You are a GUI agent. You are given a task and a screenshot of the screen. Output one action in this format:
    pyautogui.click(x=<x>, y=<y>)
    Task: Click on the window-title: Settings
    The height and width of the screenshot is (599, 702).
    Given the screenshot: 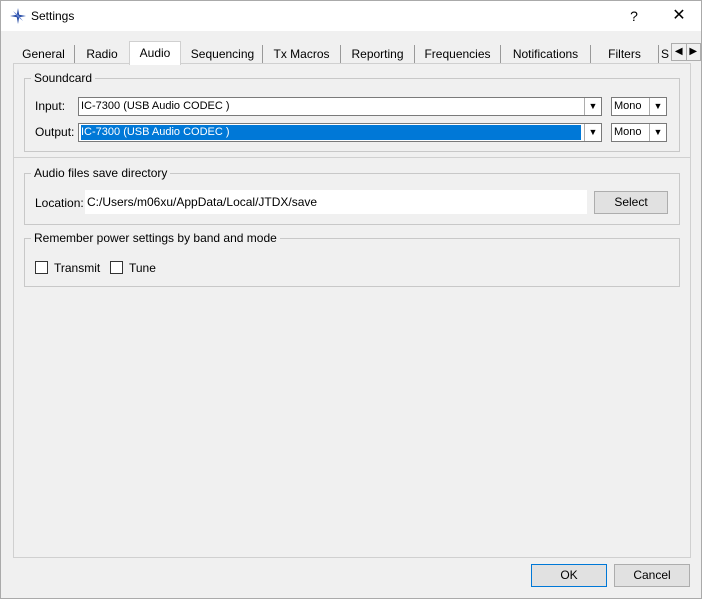 What is the action you would take?
    pyautogui.click(x=53, y=16)
    